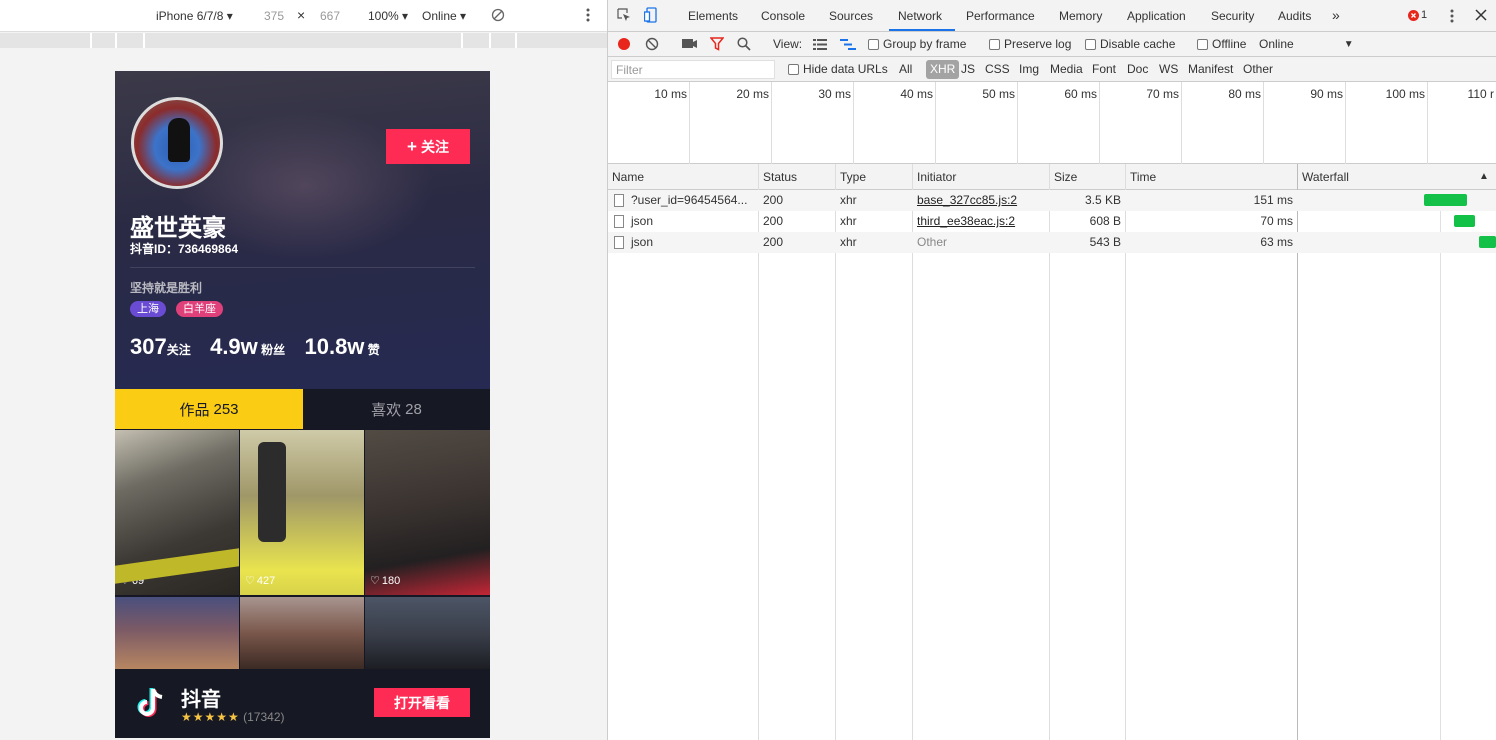  What do you see at coordinates (498, 16) in the screenshot?
I see `rotate-icon` at bounding box center [498, 16].